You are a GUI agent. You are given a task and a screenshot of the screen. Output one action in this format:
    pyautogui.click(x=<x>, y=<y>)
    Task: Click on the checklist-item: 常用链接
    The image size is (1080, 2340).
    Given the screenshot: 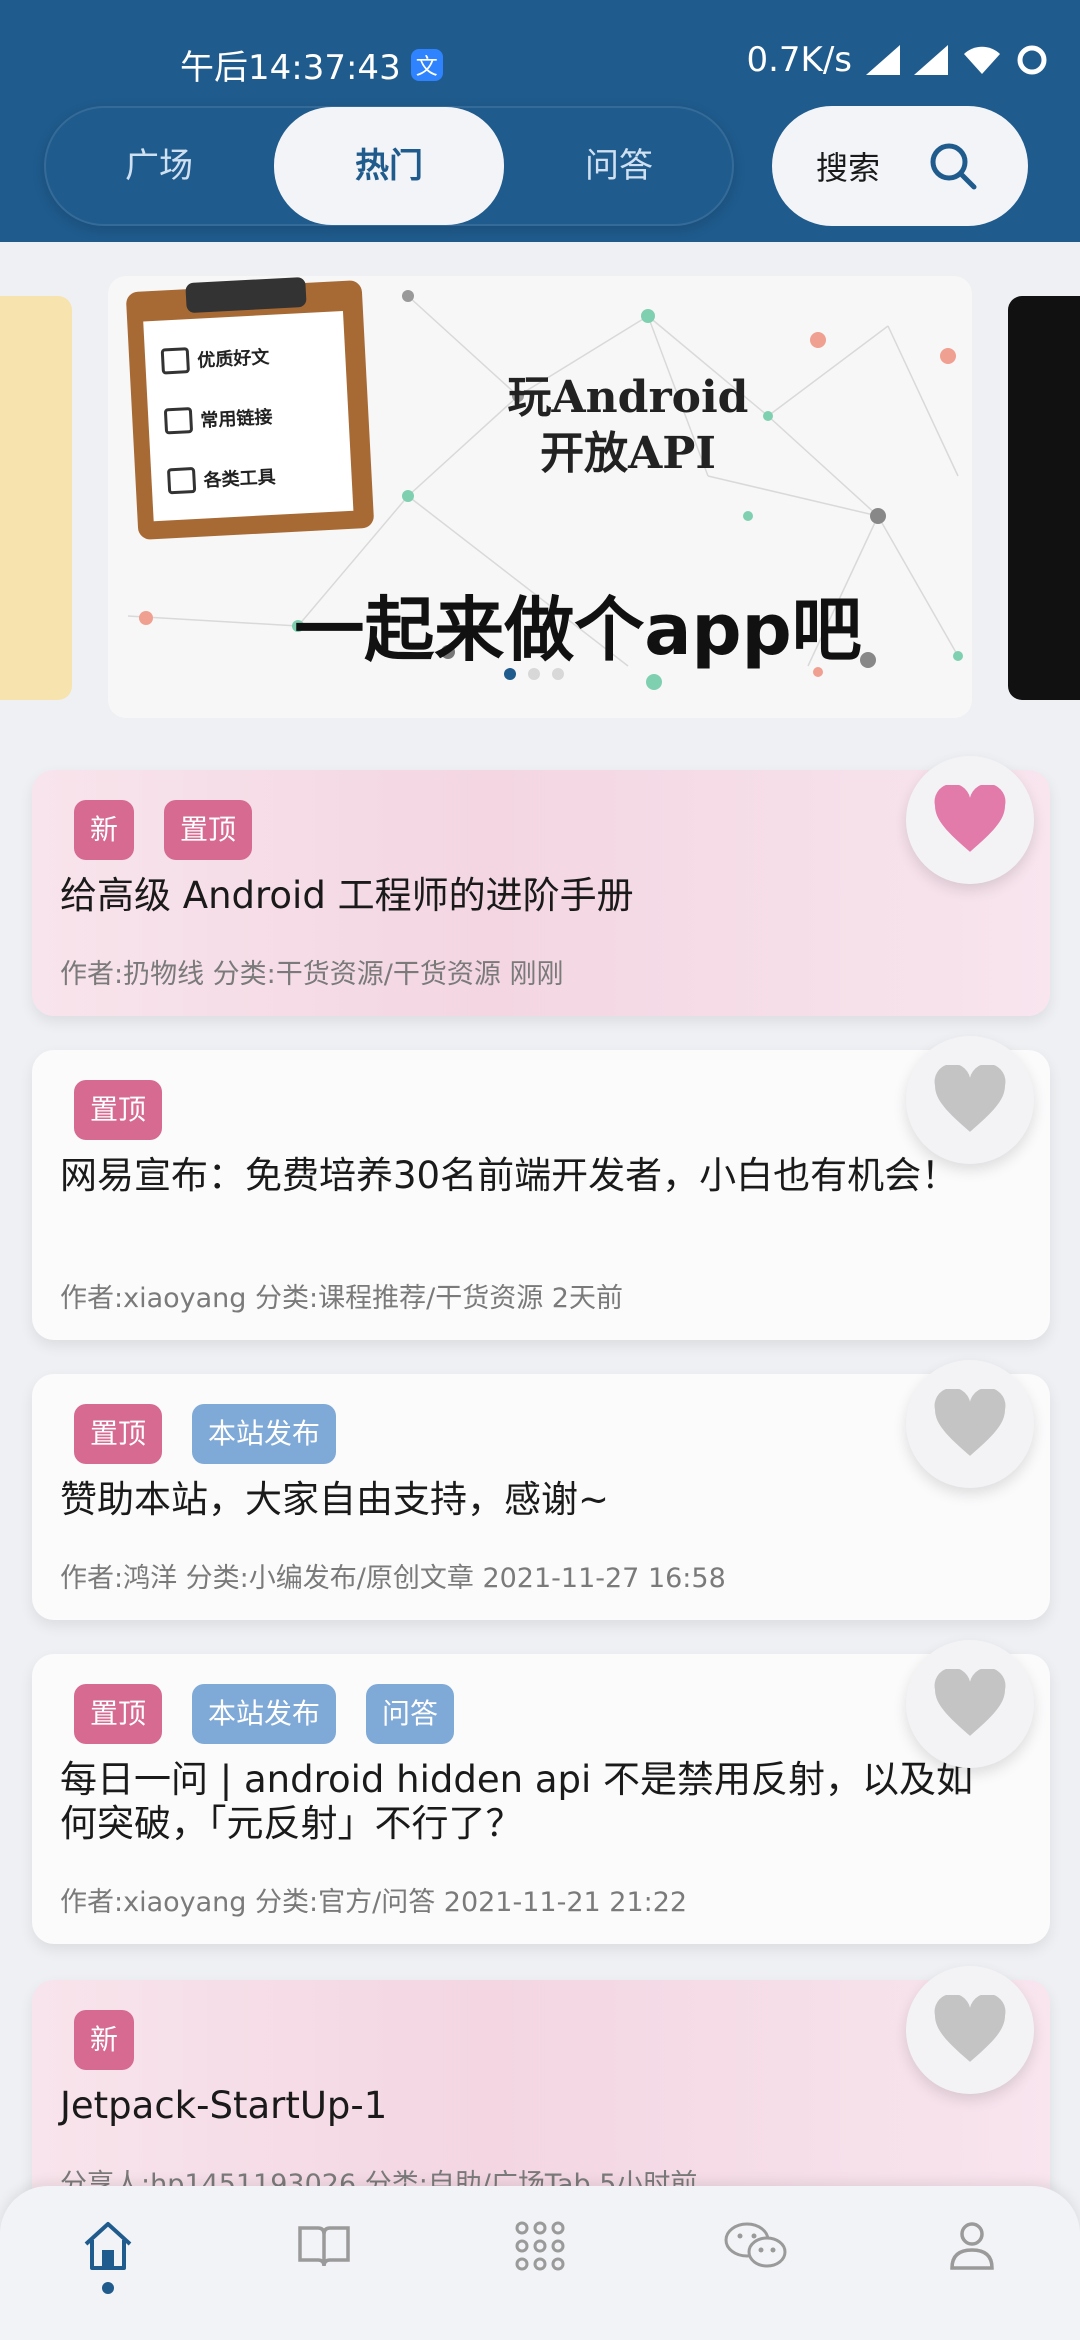 What is the action you would take?
    pyautogui.click(x=218, y=419)
    